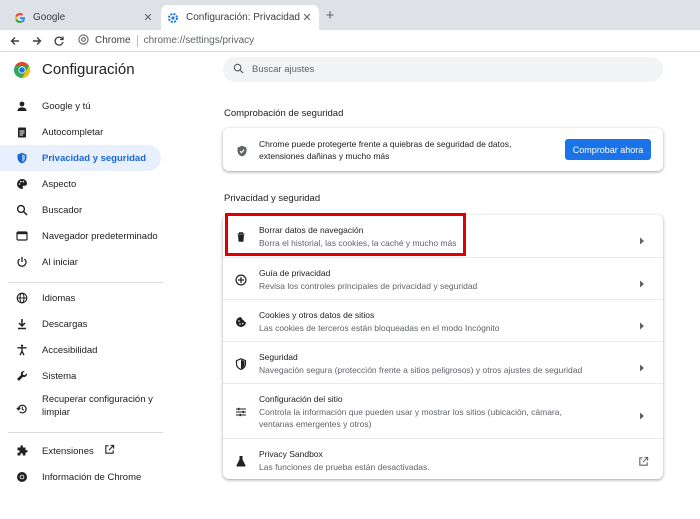 The image size is (700, 519). Describe the element at coordinates (345, 234) in the screenshot. I see `highlight-box` at that location.